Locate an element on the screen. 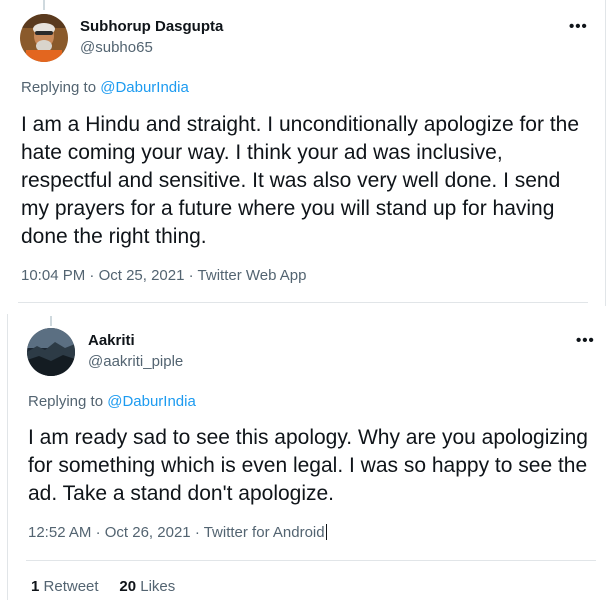 This screenshot has width=611, height=600. tweet-date: Oct 25, 2021 is located at coordinates (142, 275).